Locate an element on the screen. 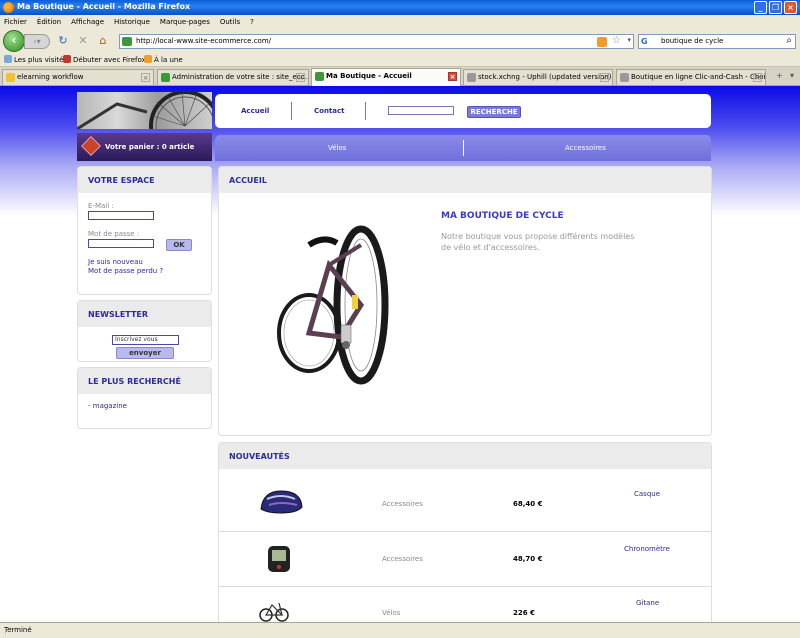 The image size is (800, 638). menu-edit: Édition is located at coordinates (49, 22).